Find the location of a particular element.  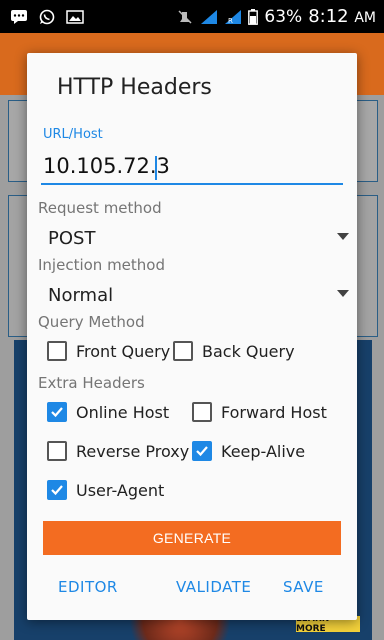

injection-method-label: Injection method is located at coordinates (102, 265).